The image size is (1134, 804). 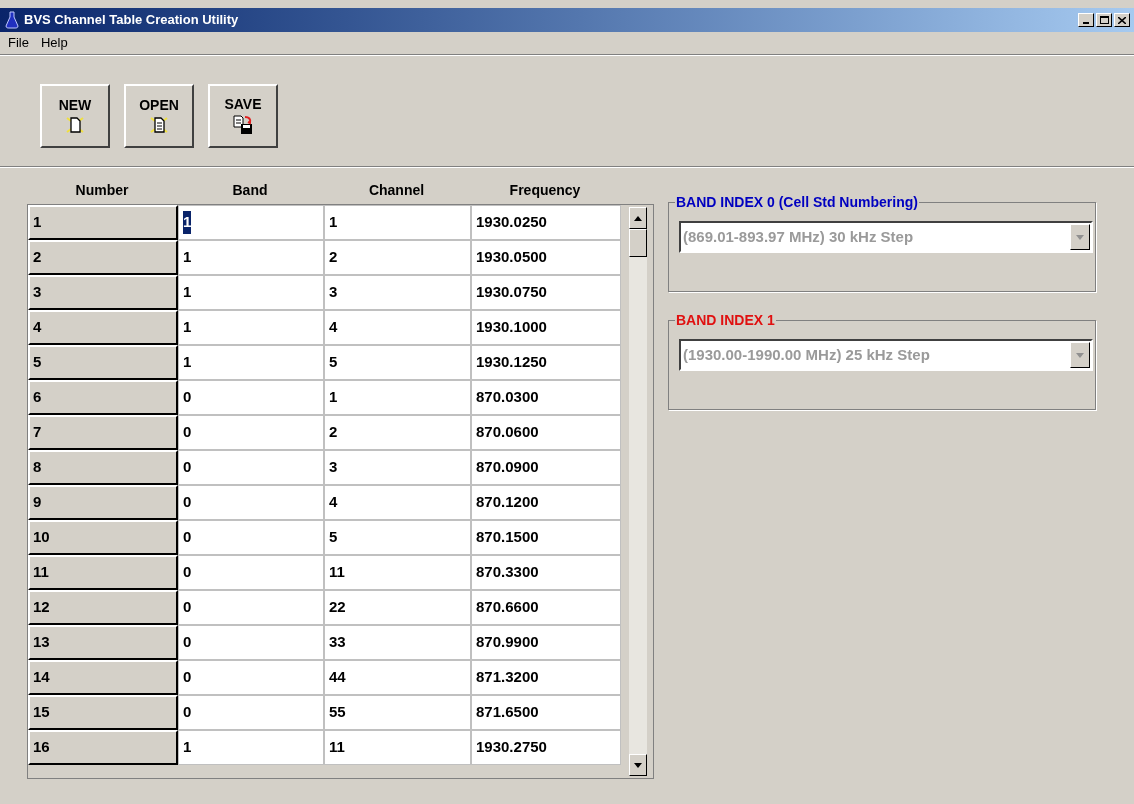 I want to click on table-cell: 870.0600, so click(x=546, y=432).